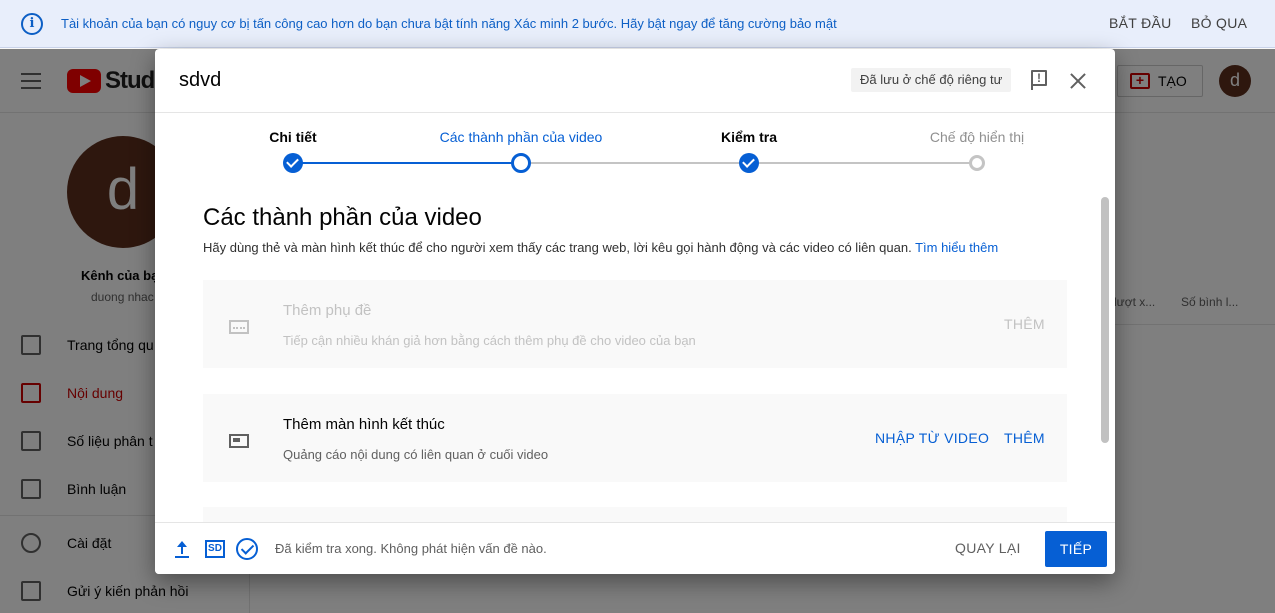 Image resolution: width=1275 pixels, height=613 pixels. I want to click on add-subtitles-button: THÊM, so click(1024, 324).